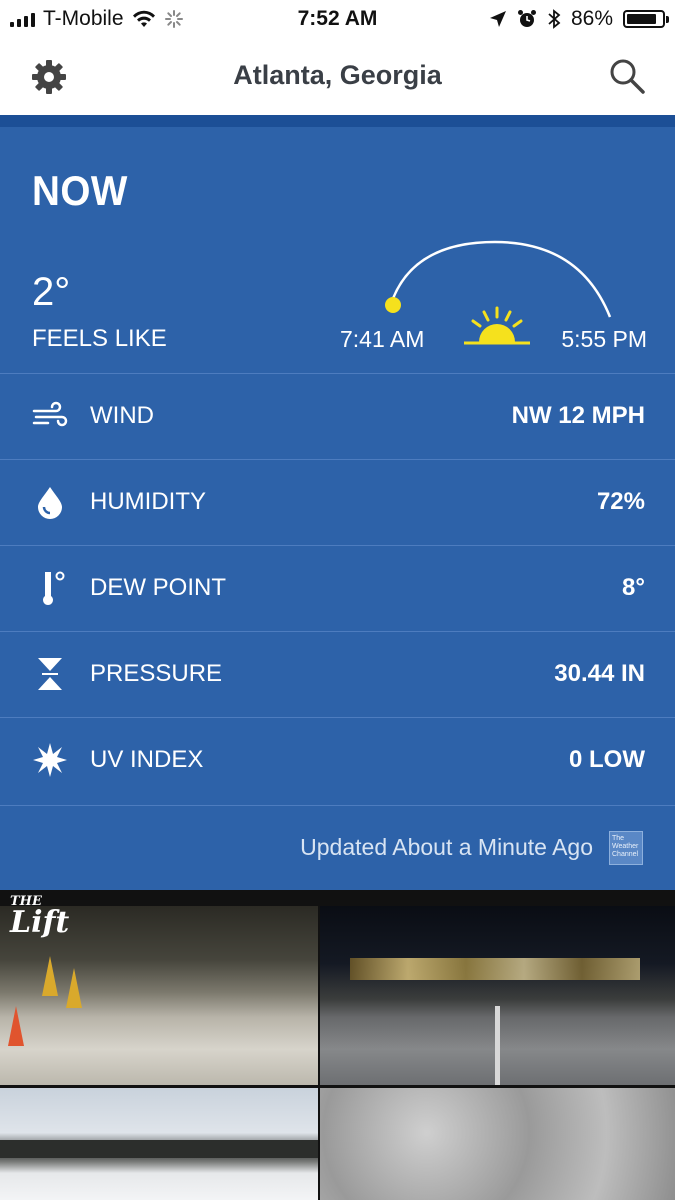 The image size is (675, 1200). Describe the element at coordinates (99, 338) in the screenshot. I see `feels-like-label: FEELS LIKE` at that location.